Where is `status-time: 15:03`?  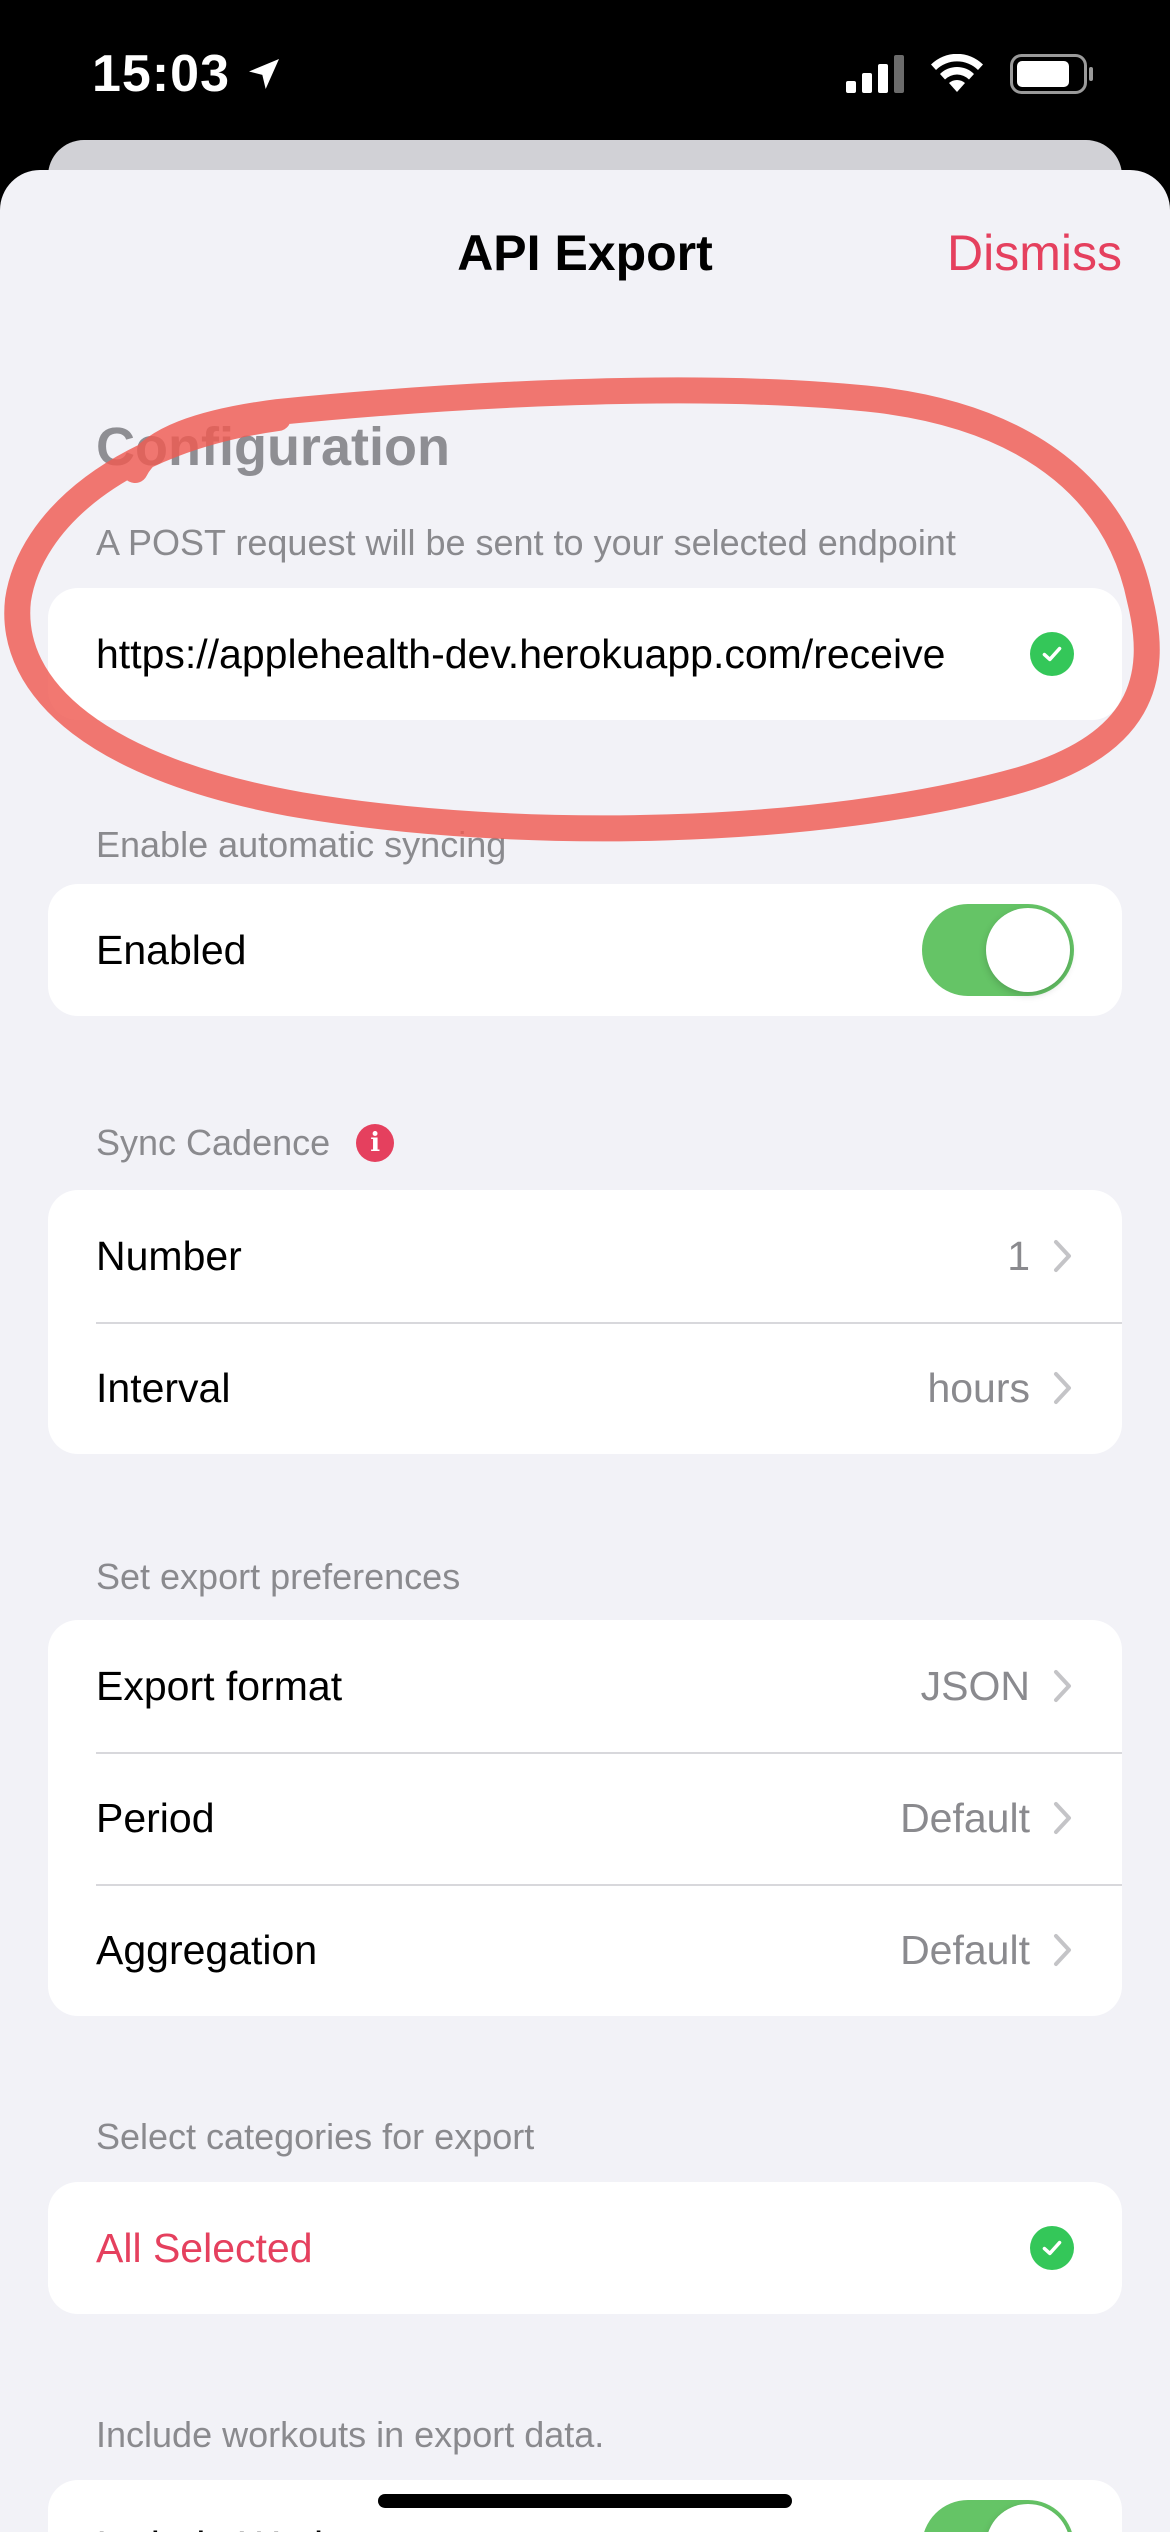 status-time: 15:03 is located at coordinates (188, 74).